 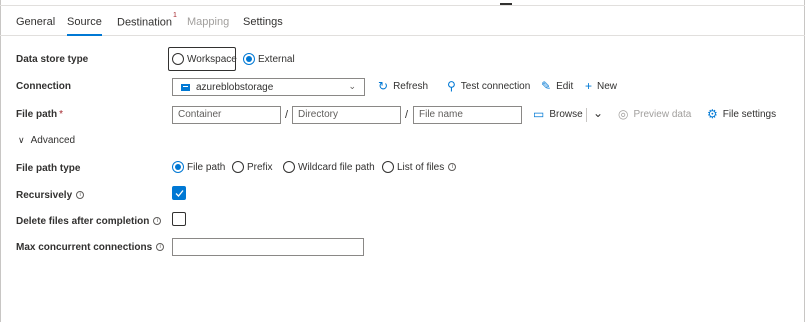 I want to click on radio-external: External, so click(x=269, y=59).